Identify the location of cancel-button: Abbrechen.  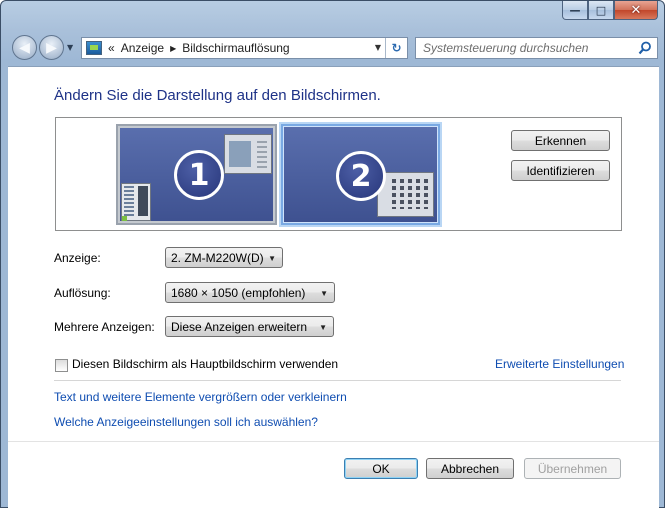
(470, 468).